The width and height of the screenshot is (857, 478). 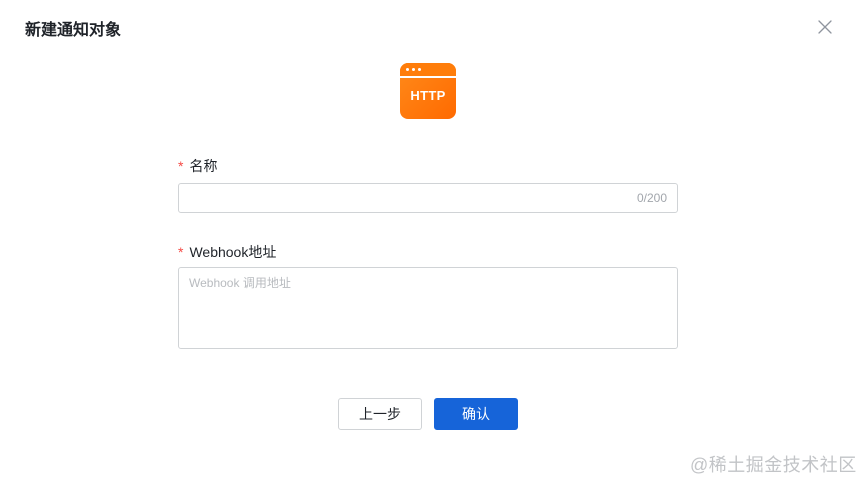 I want to click on window-dots-icon, so click(x=413, y=69).